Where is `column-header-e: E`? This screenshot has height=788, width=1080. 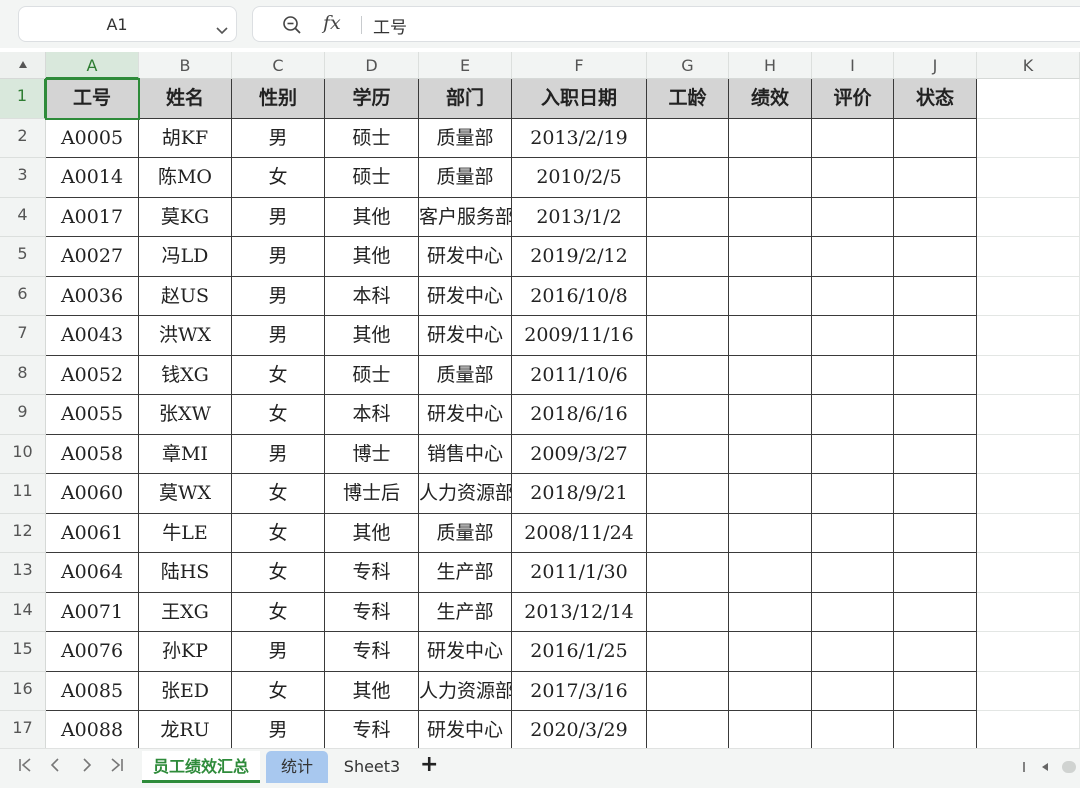
column-header-e: E is located at coordinates (465, 65).